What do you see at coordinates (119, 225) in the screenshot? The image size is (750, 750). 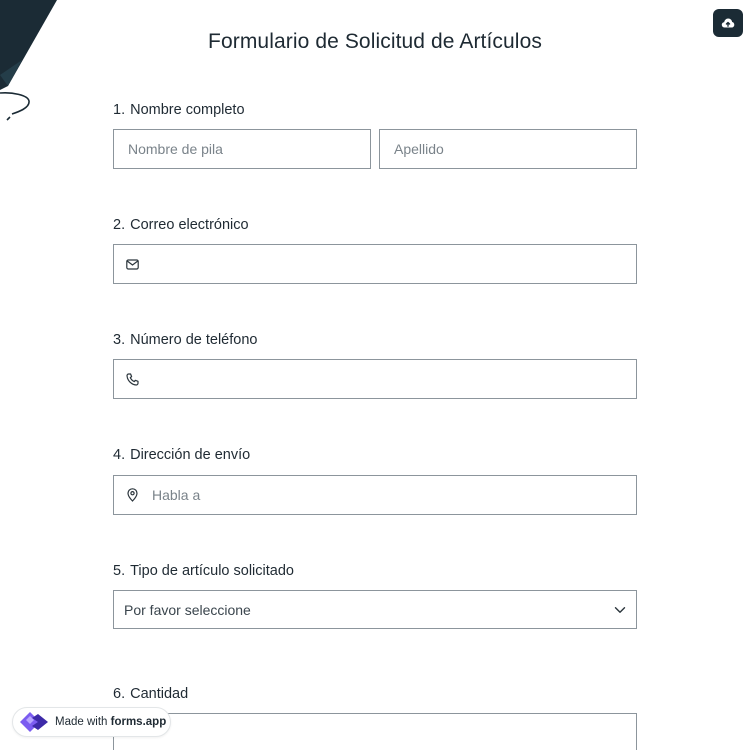 I see `question-number: 2.` at bounding box center [119, 225].